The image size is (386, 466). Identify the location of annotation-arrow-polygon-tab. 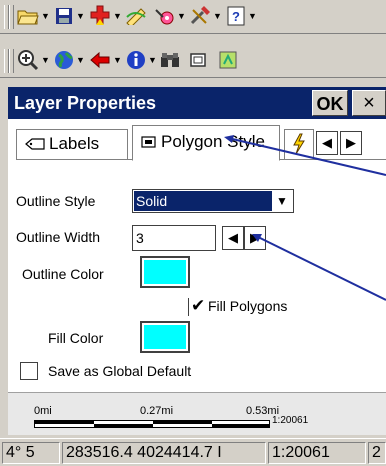
(306, 156).